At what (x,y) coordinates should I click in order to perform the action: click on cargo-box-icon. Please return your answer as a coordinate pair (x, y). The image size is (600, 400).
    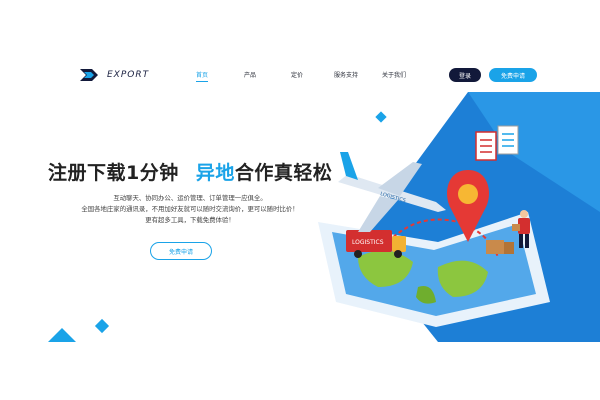
    Looking at the image, I should click on (500, 247).